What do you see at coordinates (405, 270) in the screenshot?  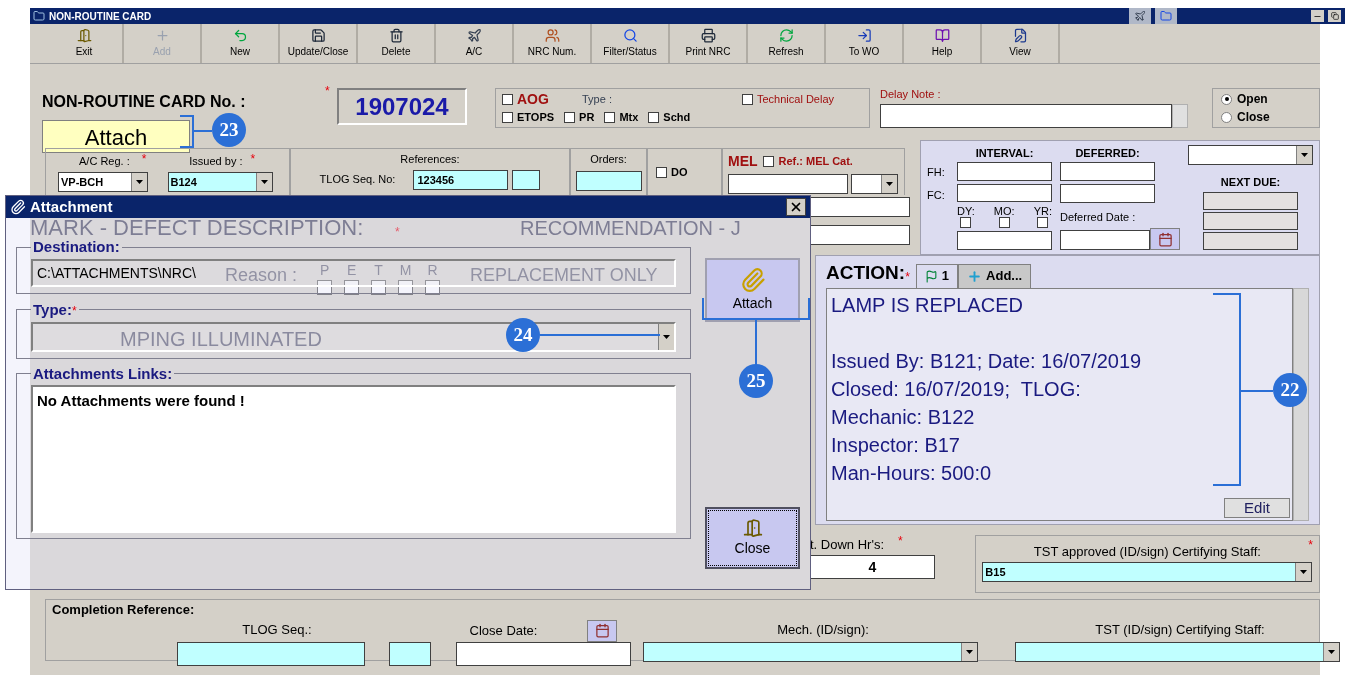 I see `background-label: M` at bounding box center [405, 270].